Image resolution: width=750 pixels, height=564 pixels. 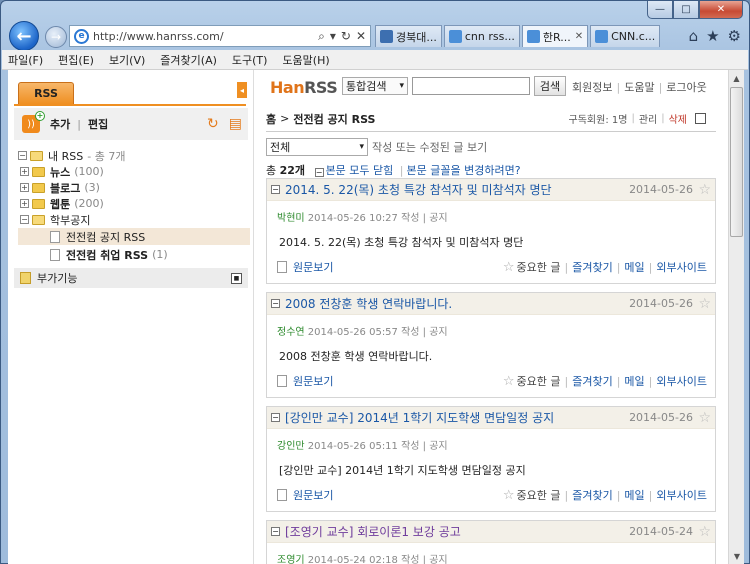 What do you see at coordinates (188, 60) in the screenshot?
I see `menu-favorites: 즐겨찾기(A)` at bounding box center [188, 60].